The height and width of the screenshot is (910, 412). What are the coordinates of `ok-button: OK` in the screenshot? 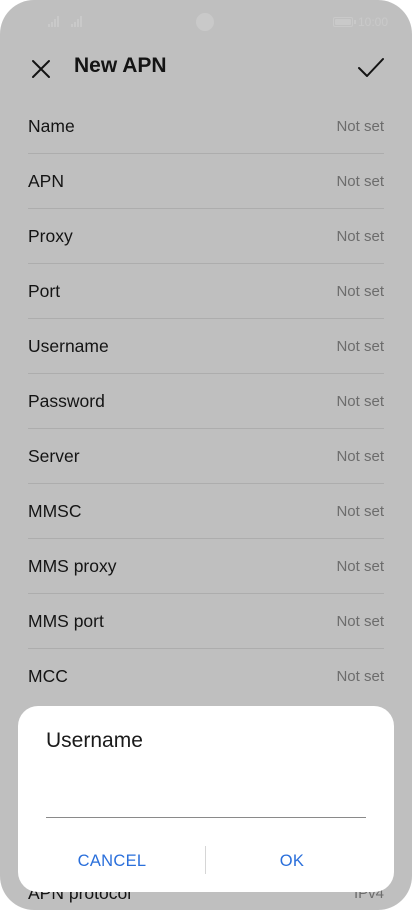 It's located at (292, 861).